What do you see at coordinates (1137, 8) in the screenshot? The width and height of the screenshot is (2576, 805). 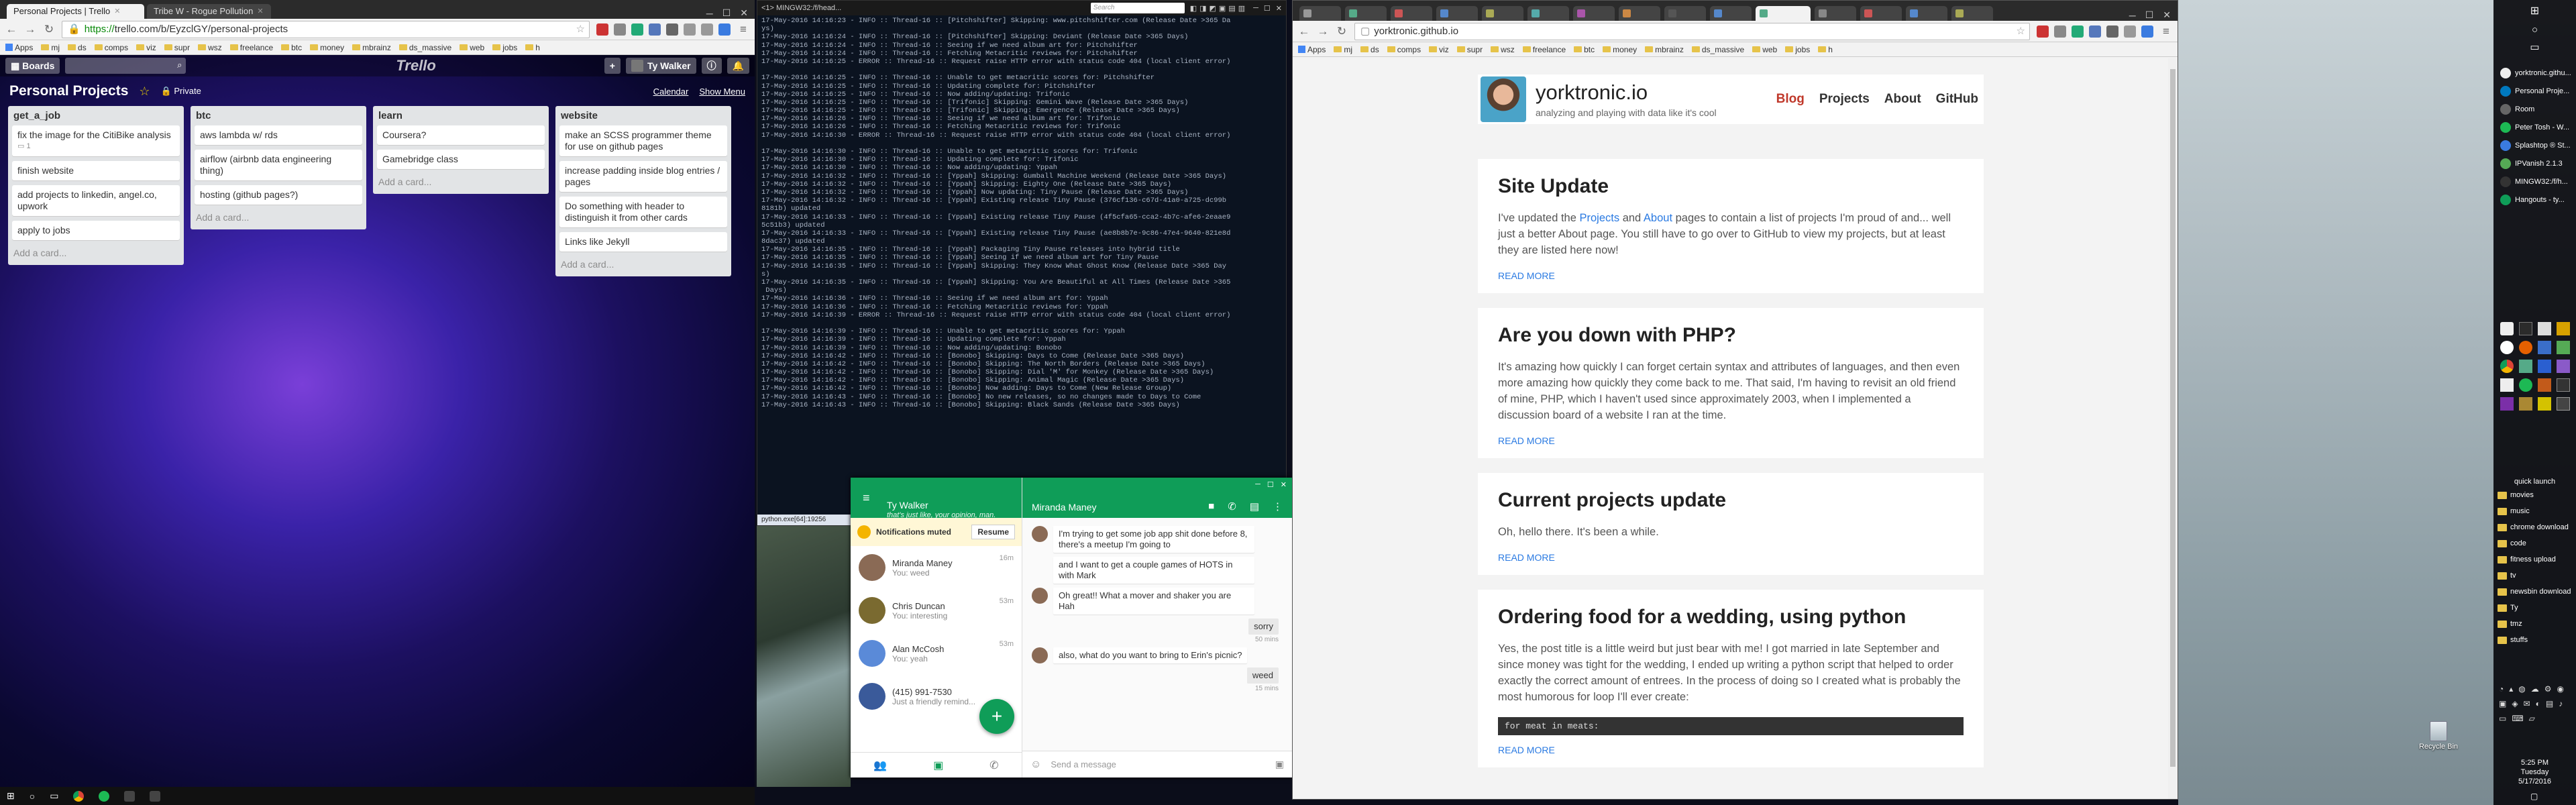 I see `terminal-search: Search` at bounding box center [1137, 8].